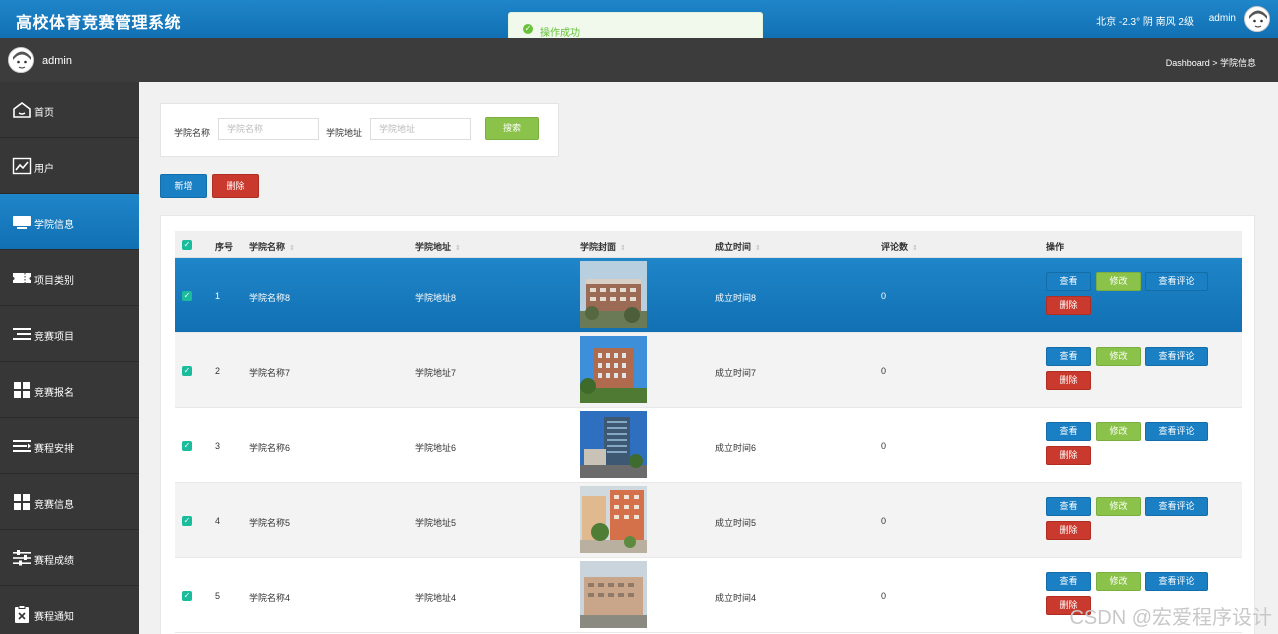  I want to click on sidebar-item-competition-project: 竞赛项目, so click(69, 334).